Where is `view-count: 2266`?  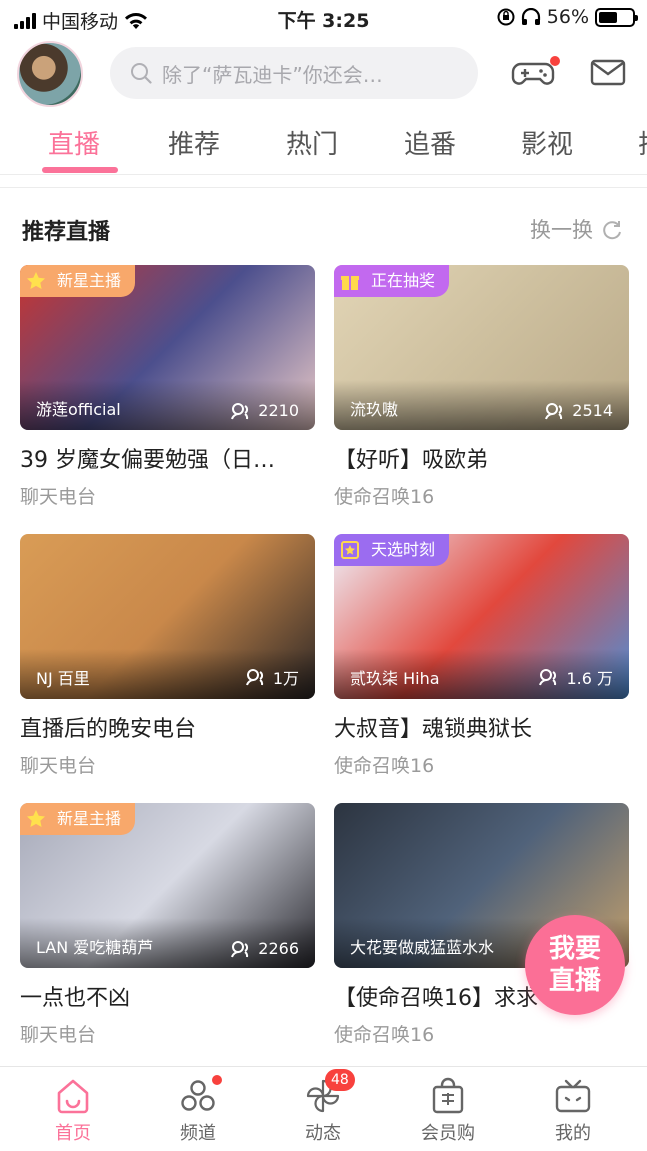
view-count: 2266 is located at coordinates (264, 948).